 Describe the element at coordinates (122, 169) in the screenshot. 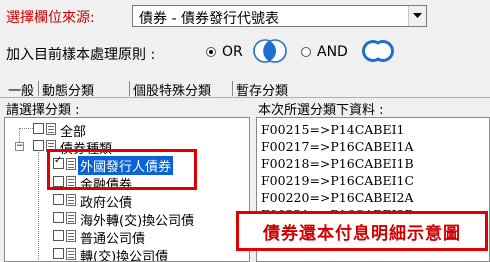

I see `highlight-box` at that location.